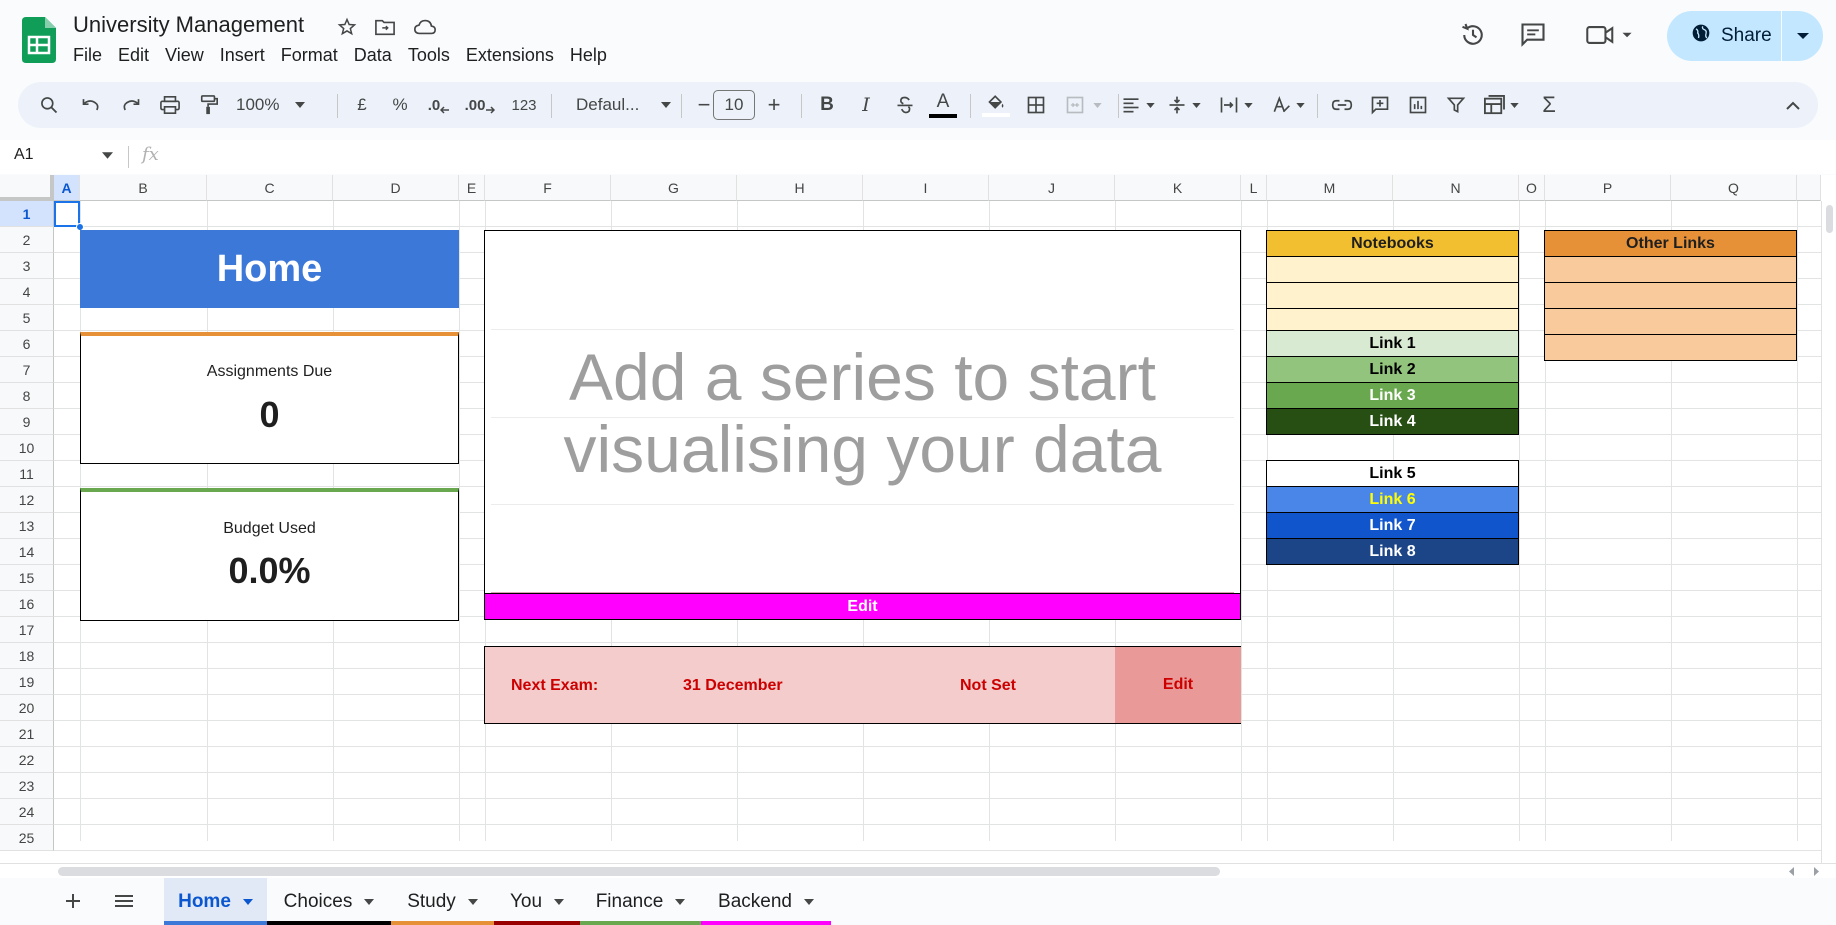 Image resolution: width=1836 pixels, height=925 pixels. I want to click on row-header-1: 1, so click(27, 214).